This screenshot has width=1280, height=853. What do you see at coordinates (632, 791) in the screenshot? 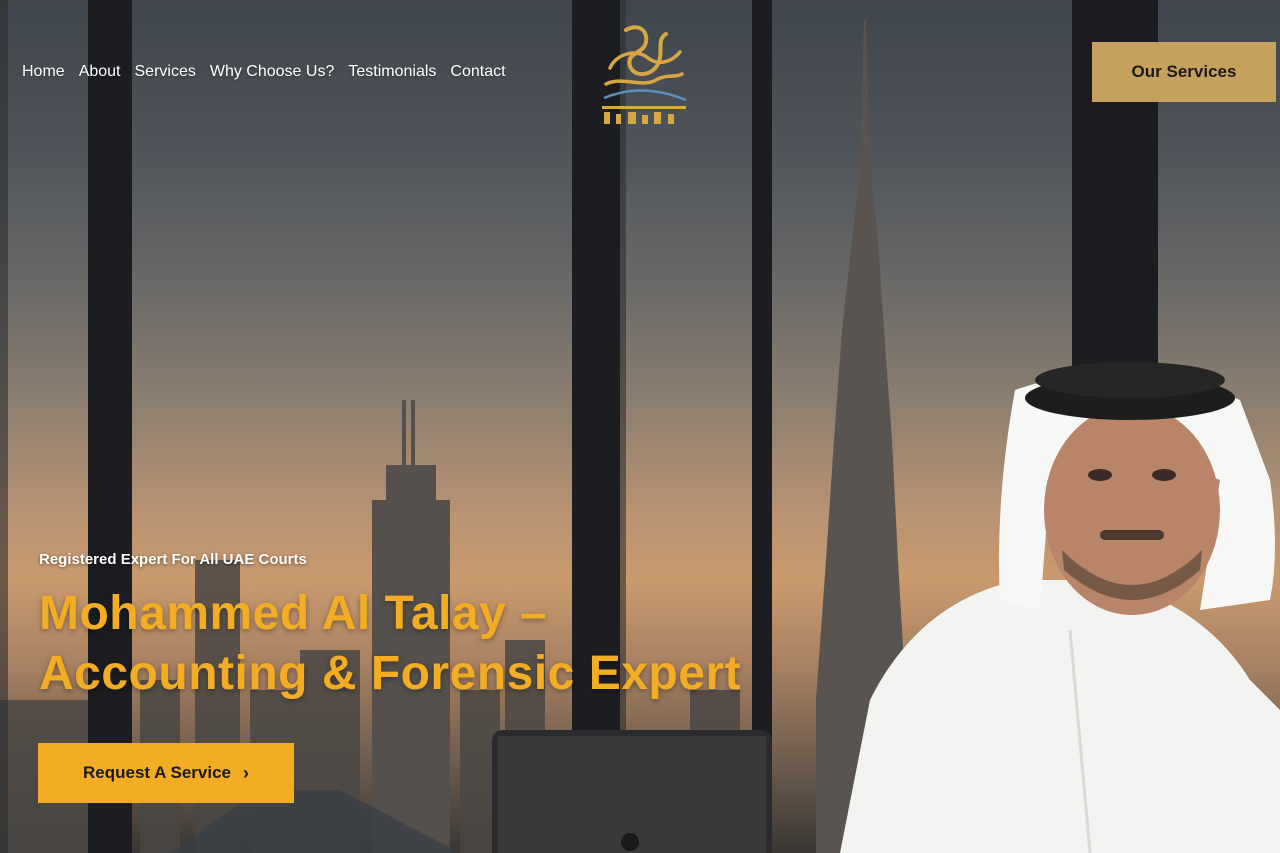
I see `laptop-image` at bounding box center [632, 791].